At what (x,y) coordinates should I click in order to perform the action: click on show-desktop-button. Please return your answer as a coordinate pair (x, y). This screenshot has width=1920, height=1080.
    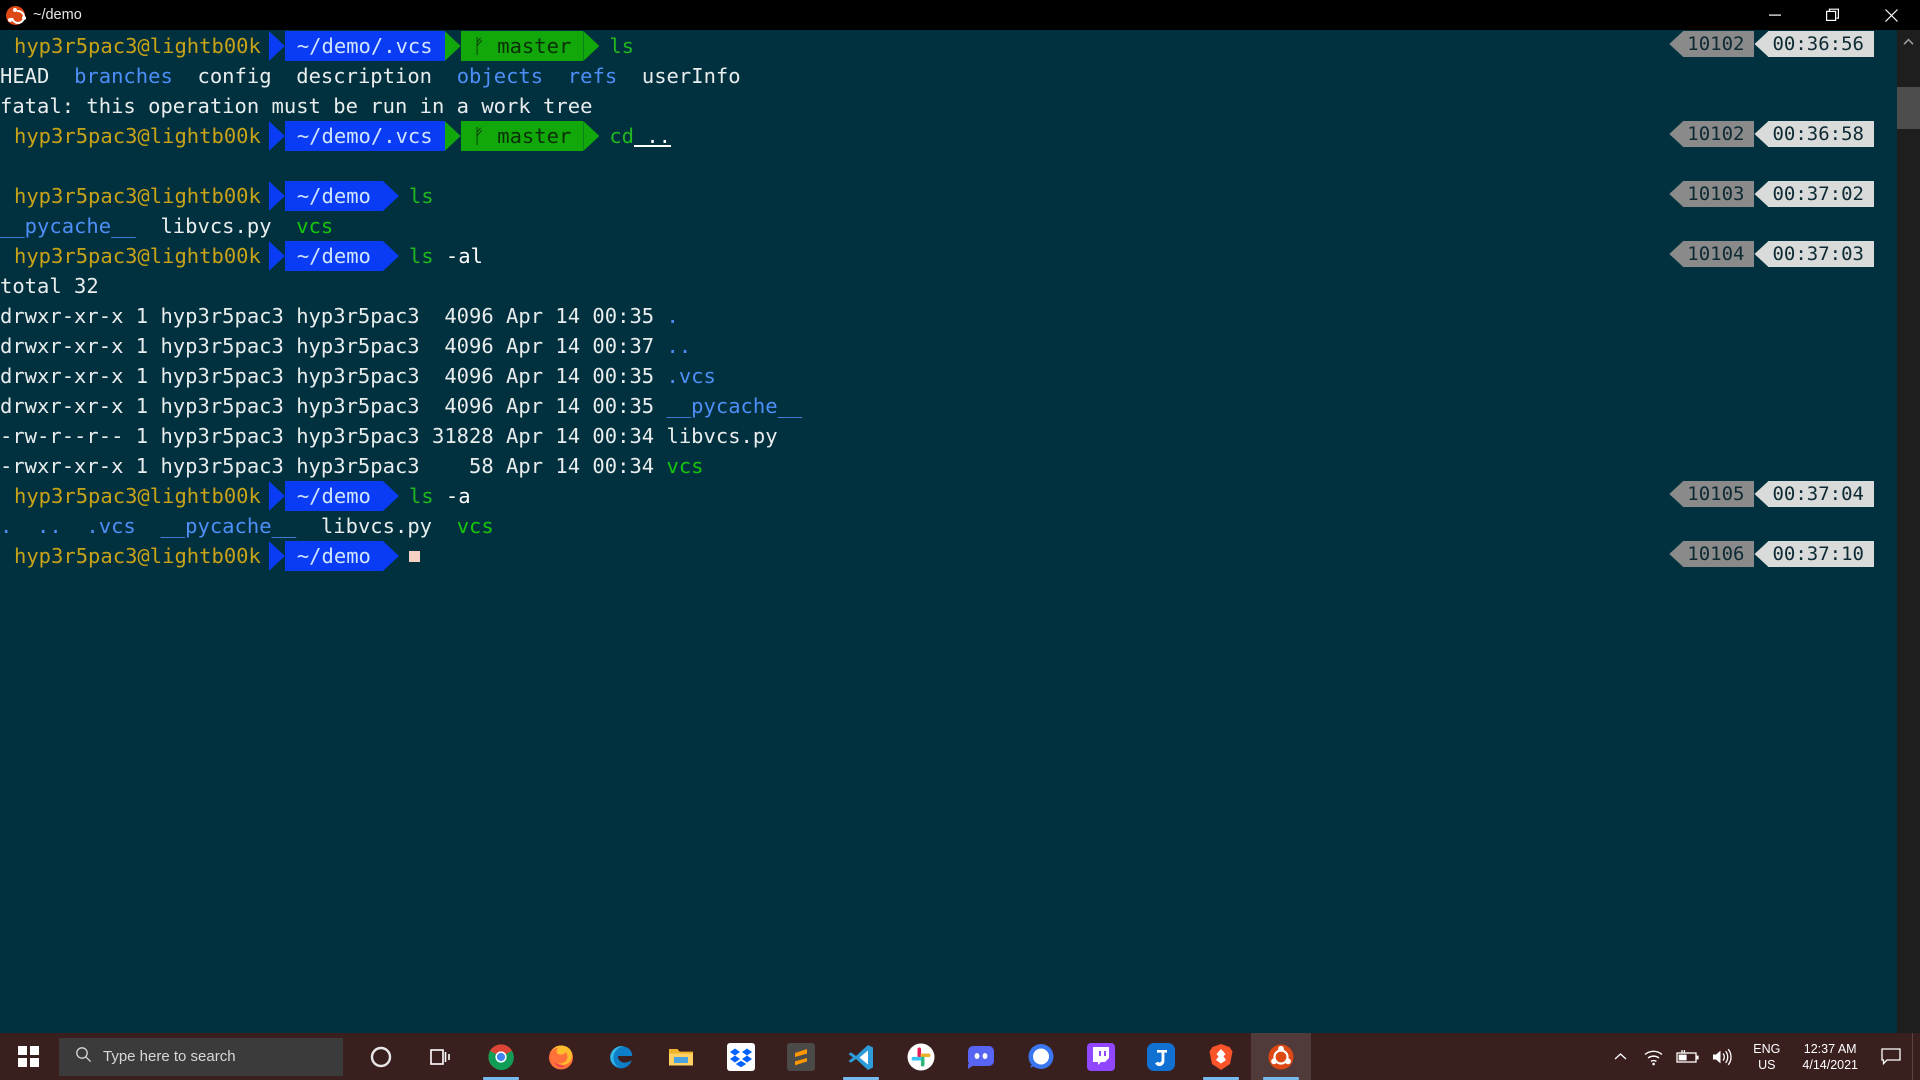
    Looking at the image, I should click on (1916, 1056).